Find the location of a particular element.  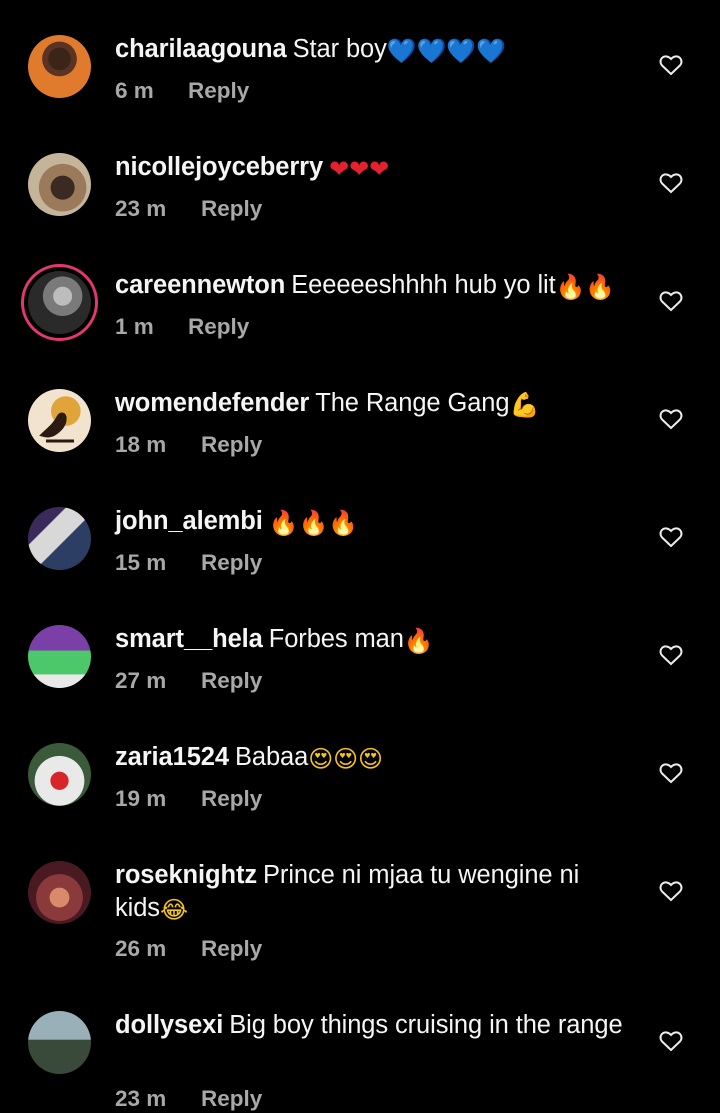

comment-timestamp: 26 m is located at coordinates (141, 948).